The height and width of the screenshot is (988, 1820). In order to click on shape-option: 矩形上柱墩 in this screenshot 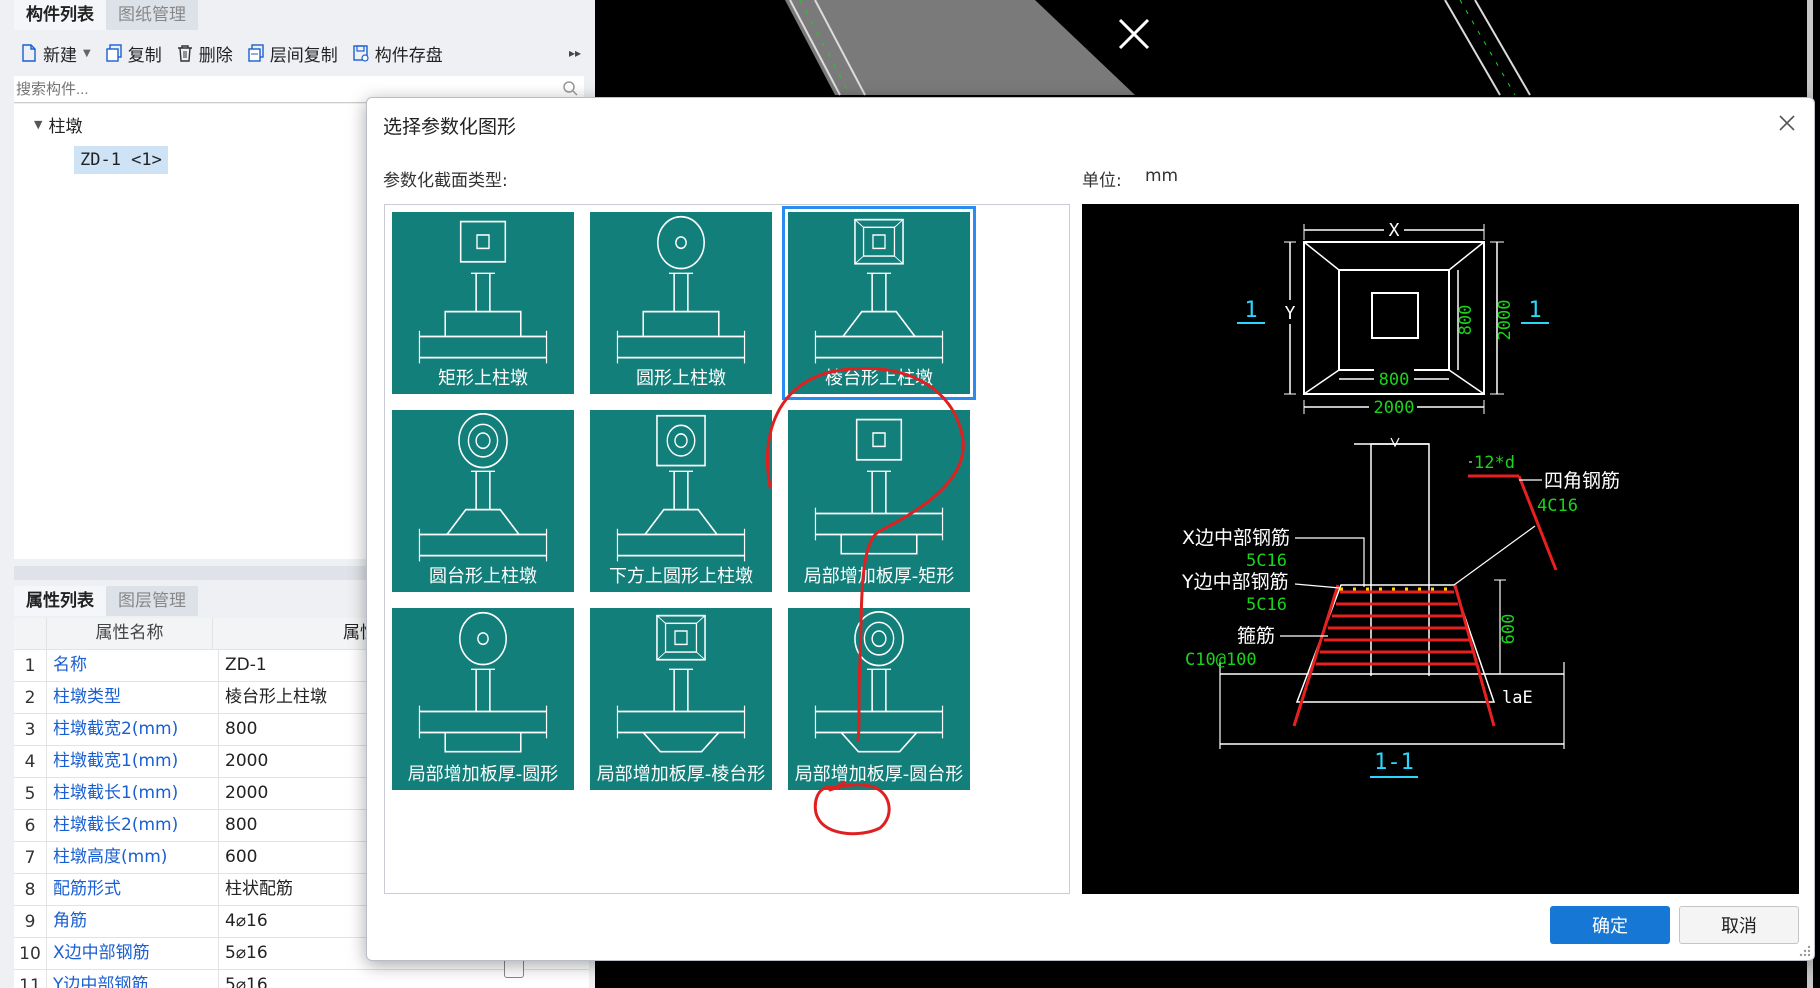, I will do `click(483, 303)`.